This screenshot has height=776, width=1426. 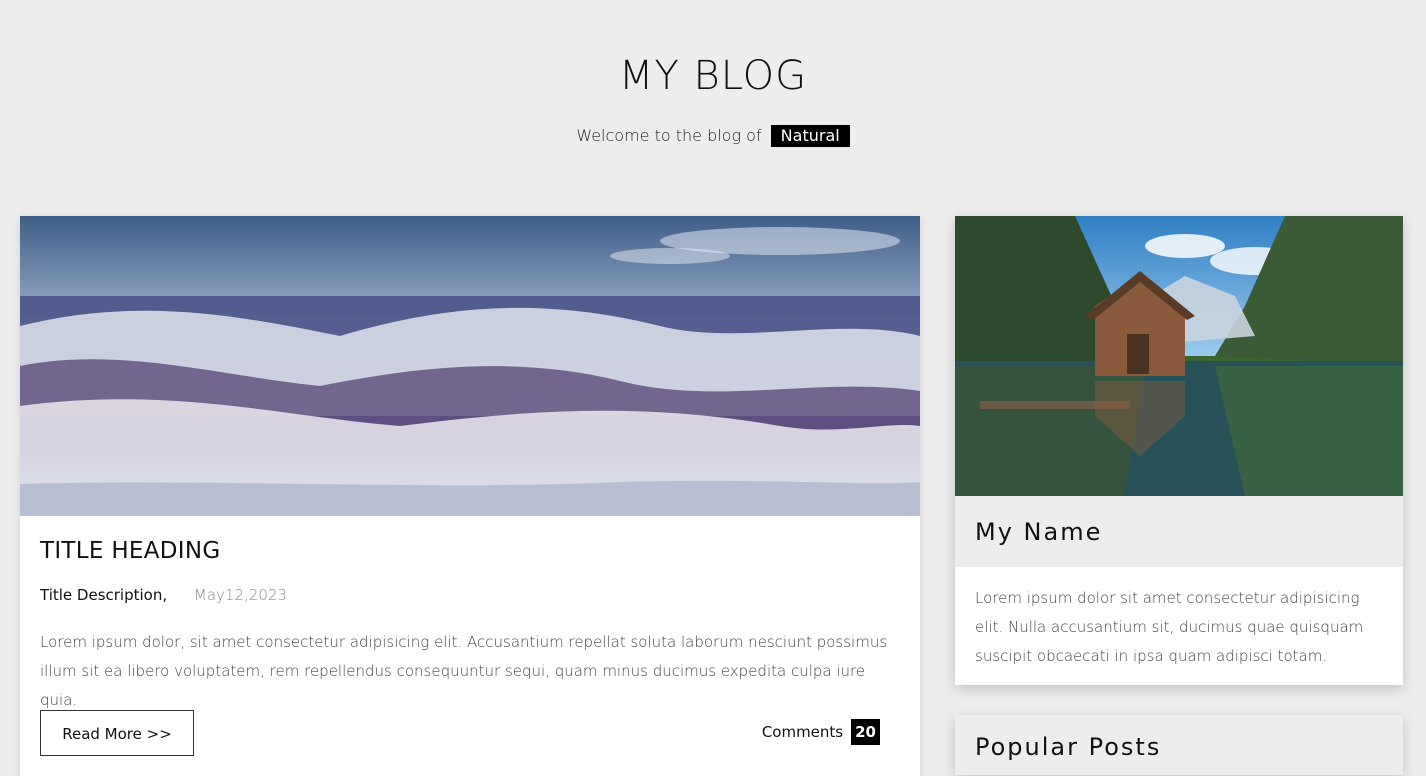 What do you see at coordinates (130, 551) in the screenshot?
I see `post-title: TITLE HEADING` at bounding box center [130, 551].